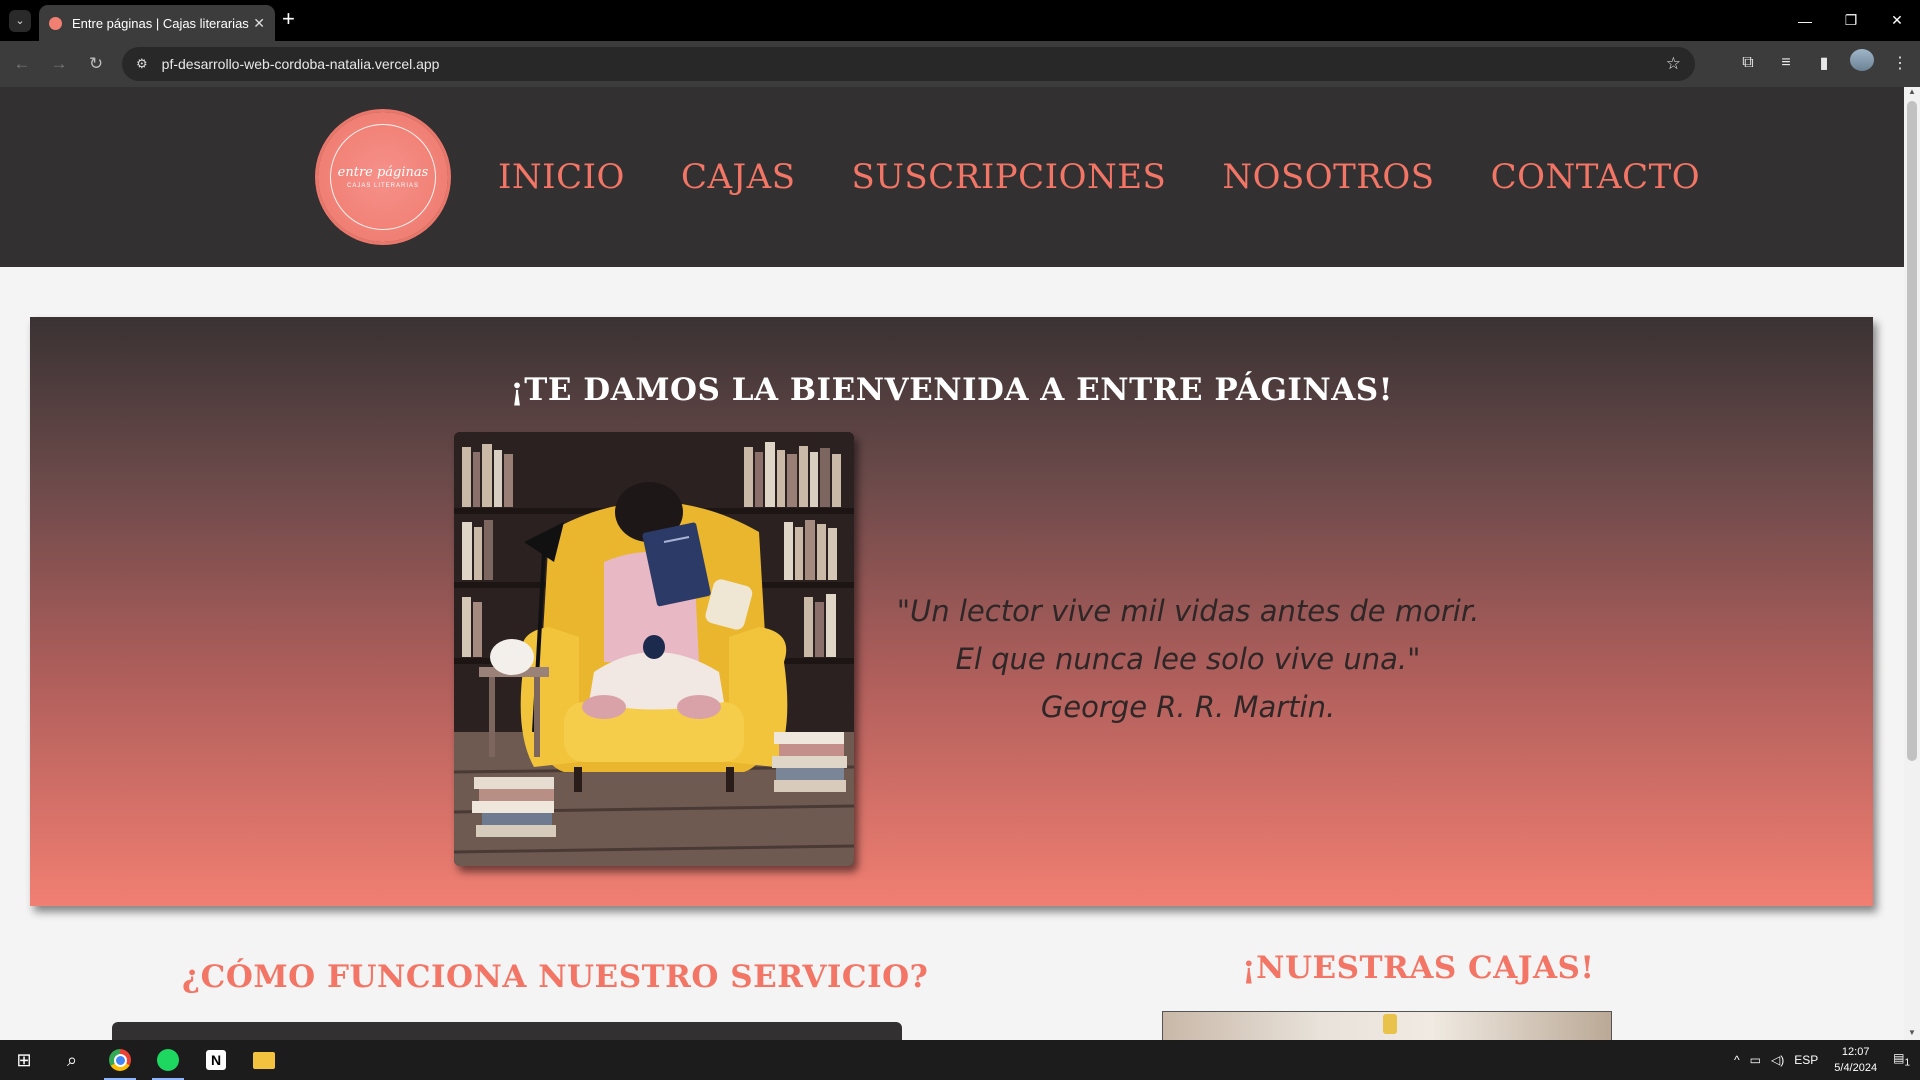 The image size is (1920, 1080). I want to click on reload-icon: ↻, so click(96, 64).